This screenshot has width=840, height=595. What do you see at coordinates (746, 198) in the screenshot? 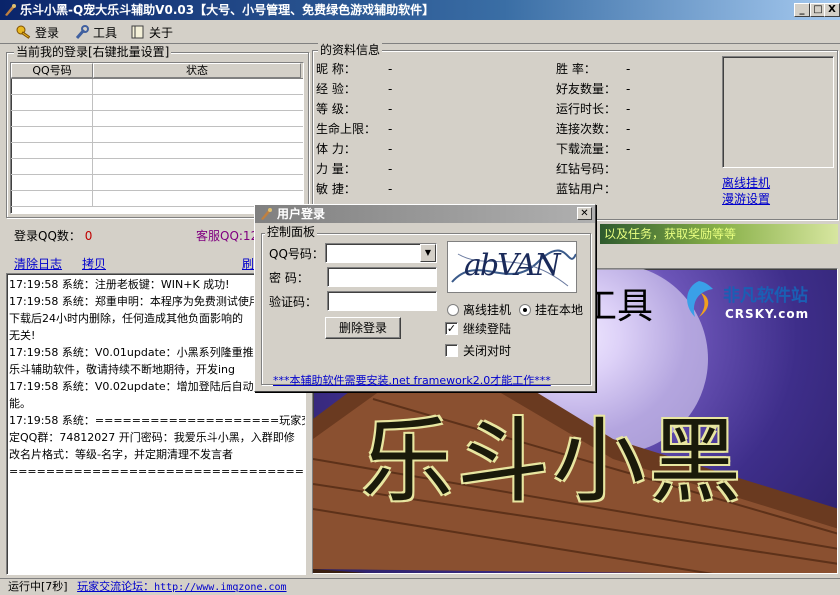
I see `roaming-settings-link: 漫游设置` at bounding box center [746, 198].